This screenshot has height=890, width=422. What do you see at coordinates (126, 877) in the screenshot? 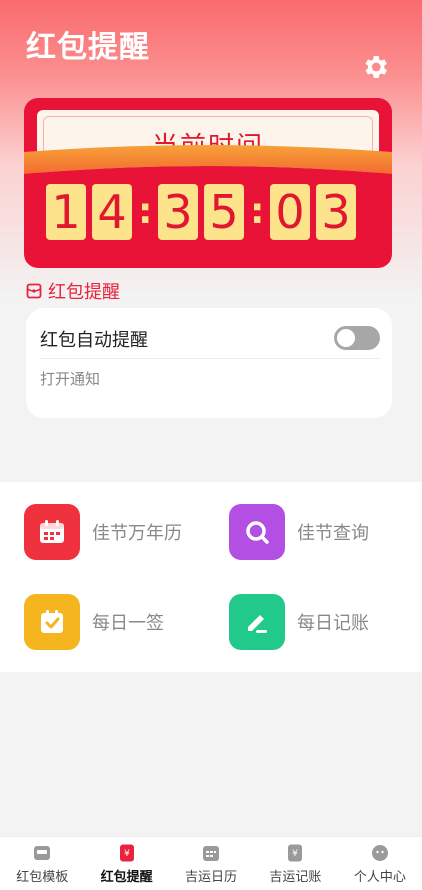
I see `tab-label: 红包提醒` at bounding box center [126, 877].